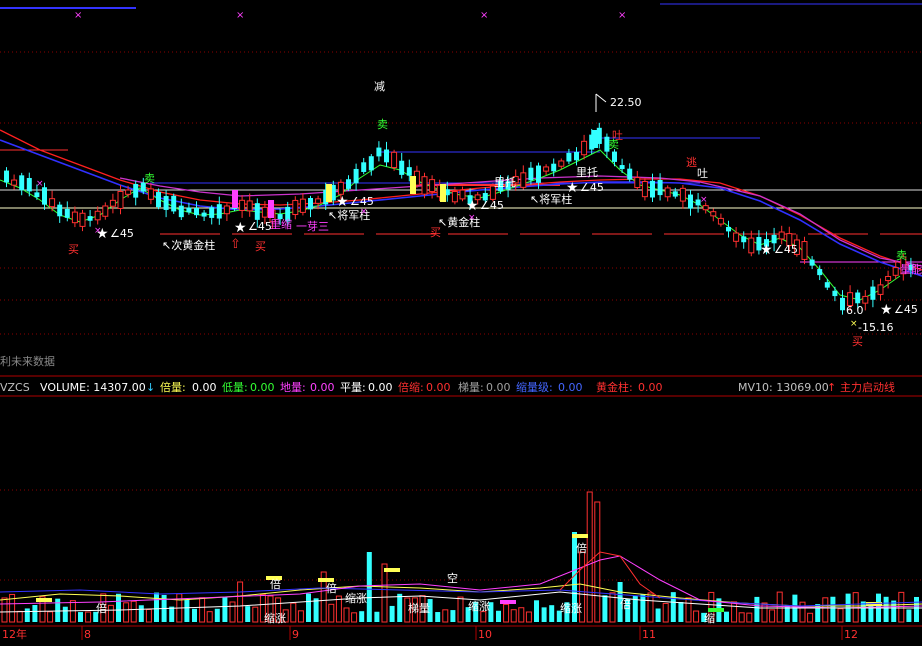  I want to click on time-label-dec: 12, so click(851, 634).